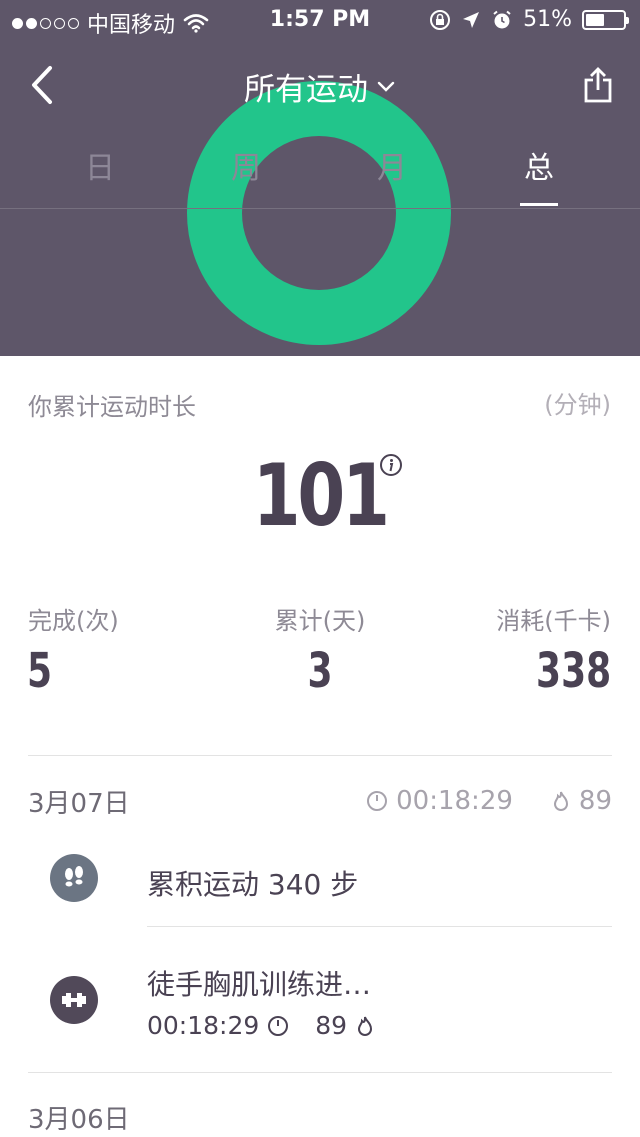 The width and height of the screenshot is (640, 1137). Describe the element at coordinates (392, 174) in the screenshot. I see `tab-month: 月` at that location.